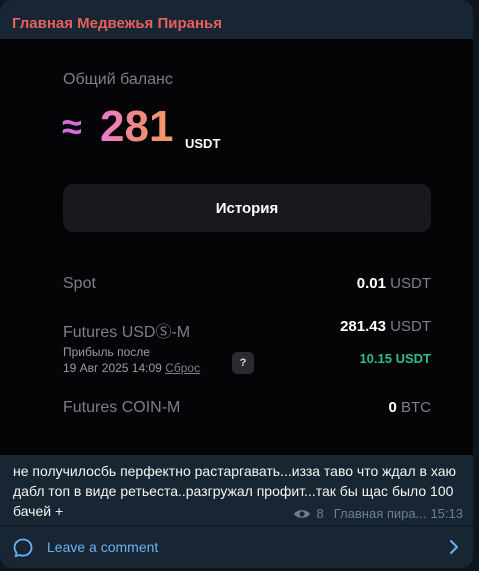 The width and height of the screenshot is (479, 571). What do you see at coordinates (410, 326) in the screenshot?
I see `futures-usd-currency: USDT` at bounding box center [410, 326].